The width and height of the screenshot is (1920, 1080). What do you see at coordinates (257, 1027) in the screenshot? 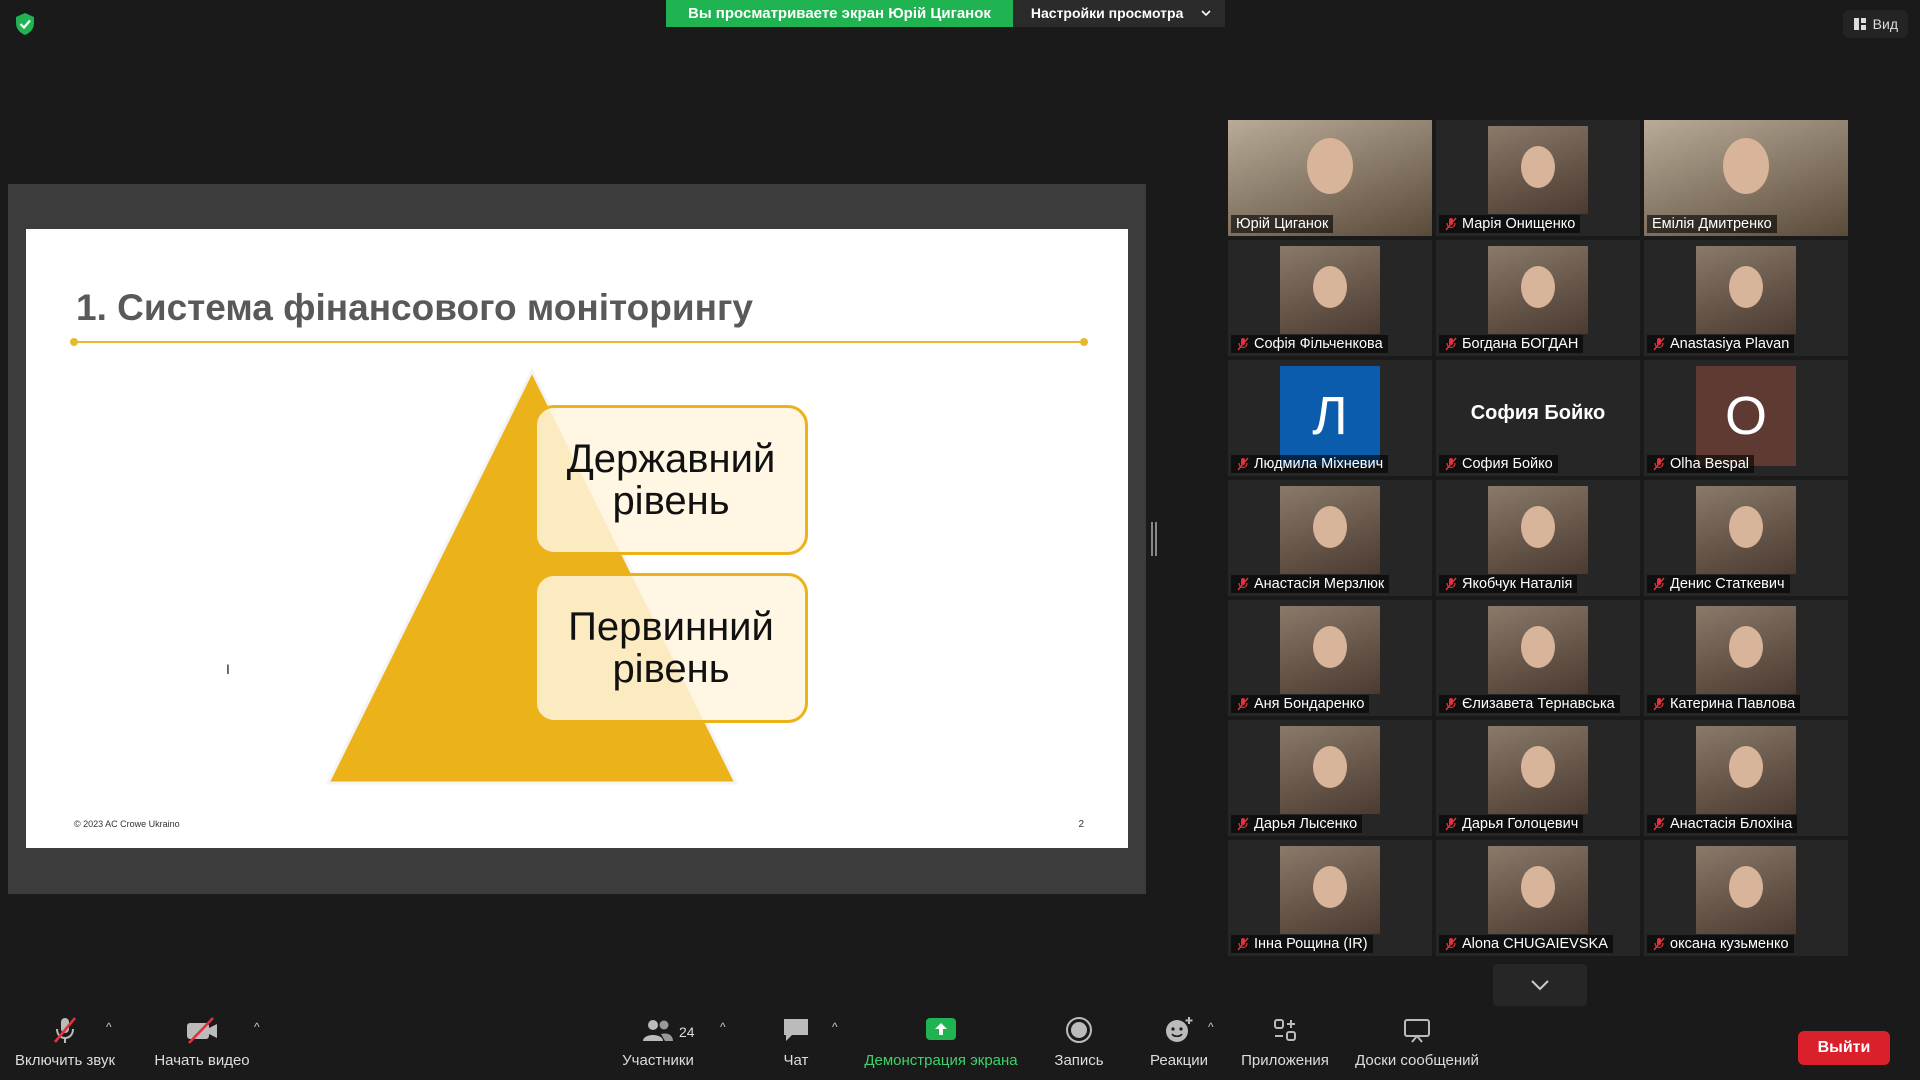
I see `video-options-caret-icon: ^` at bounding box center [257, 1027].